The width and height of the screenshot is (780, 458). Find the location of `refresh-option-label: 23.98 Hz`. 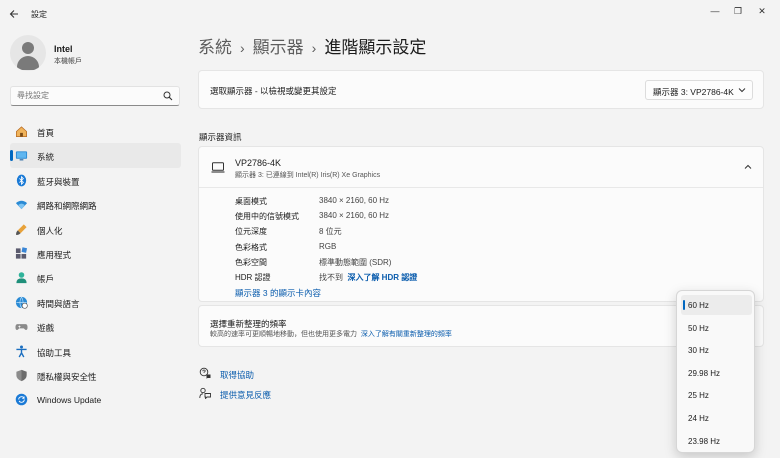

refresh-option-label: 23.98 Hz is located at coordinates (704, 441).